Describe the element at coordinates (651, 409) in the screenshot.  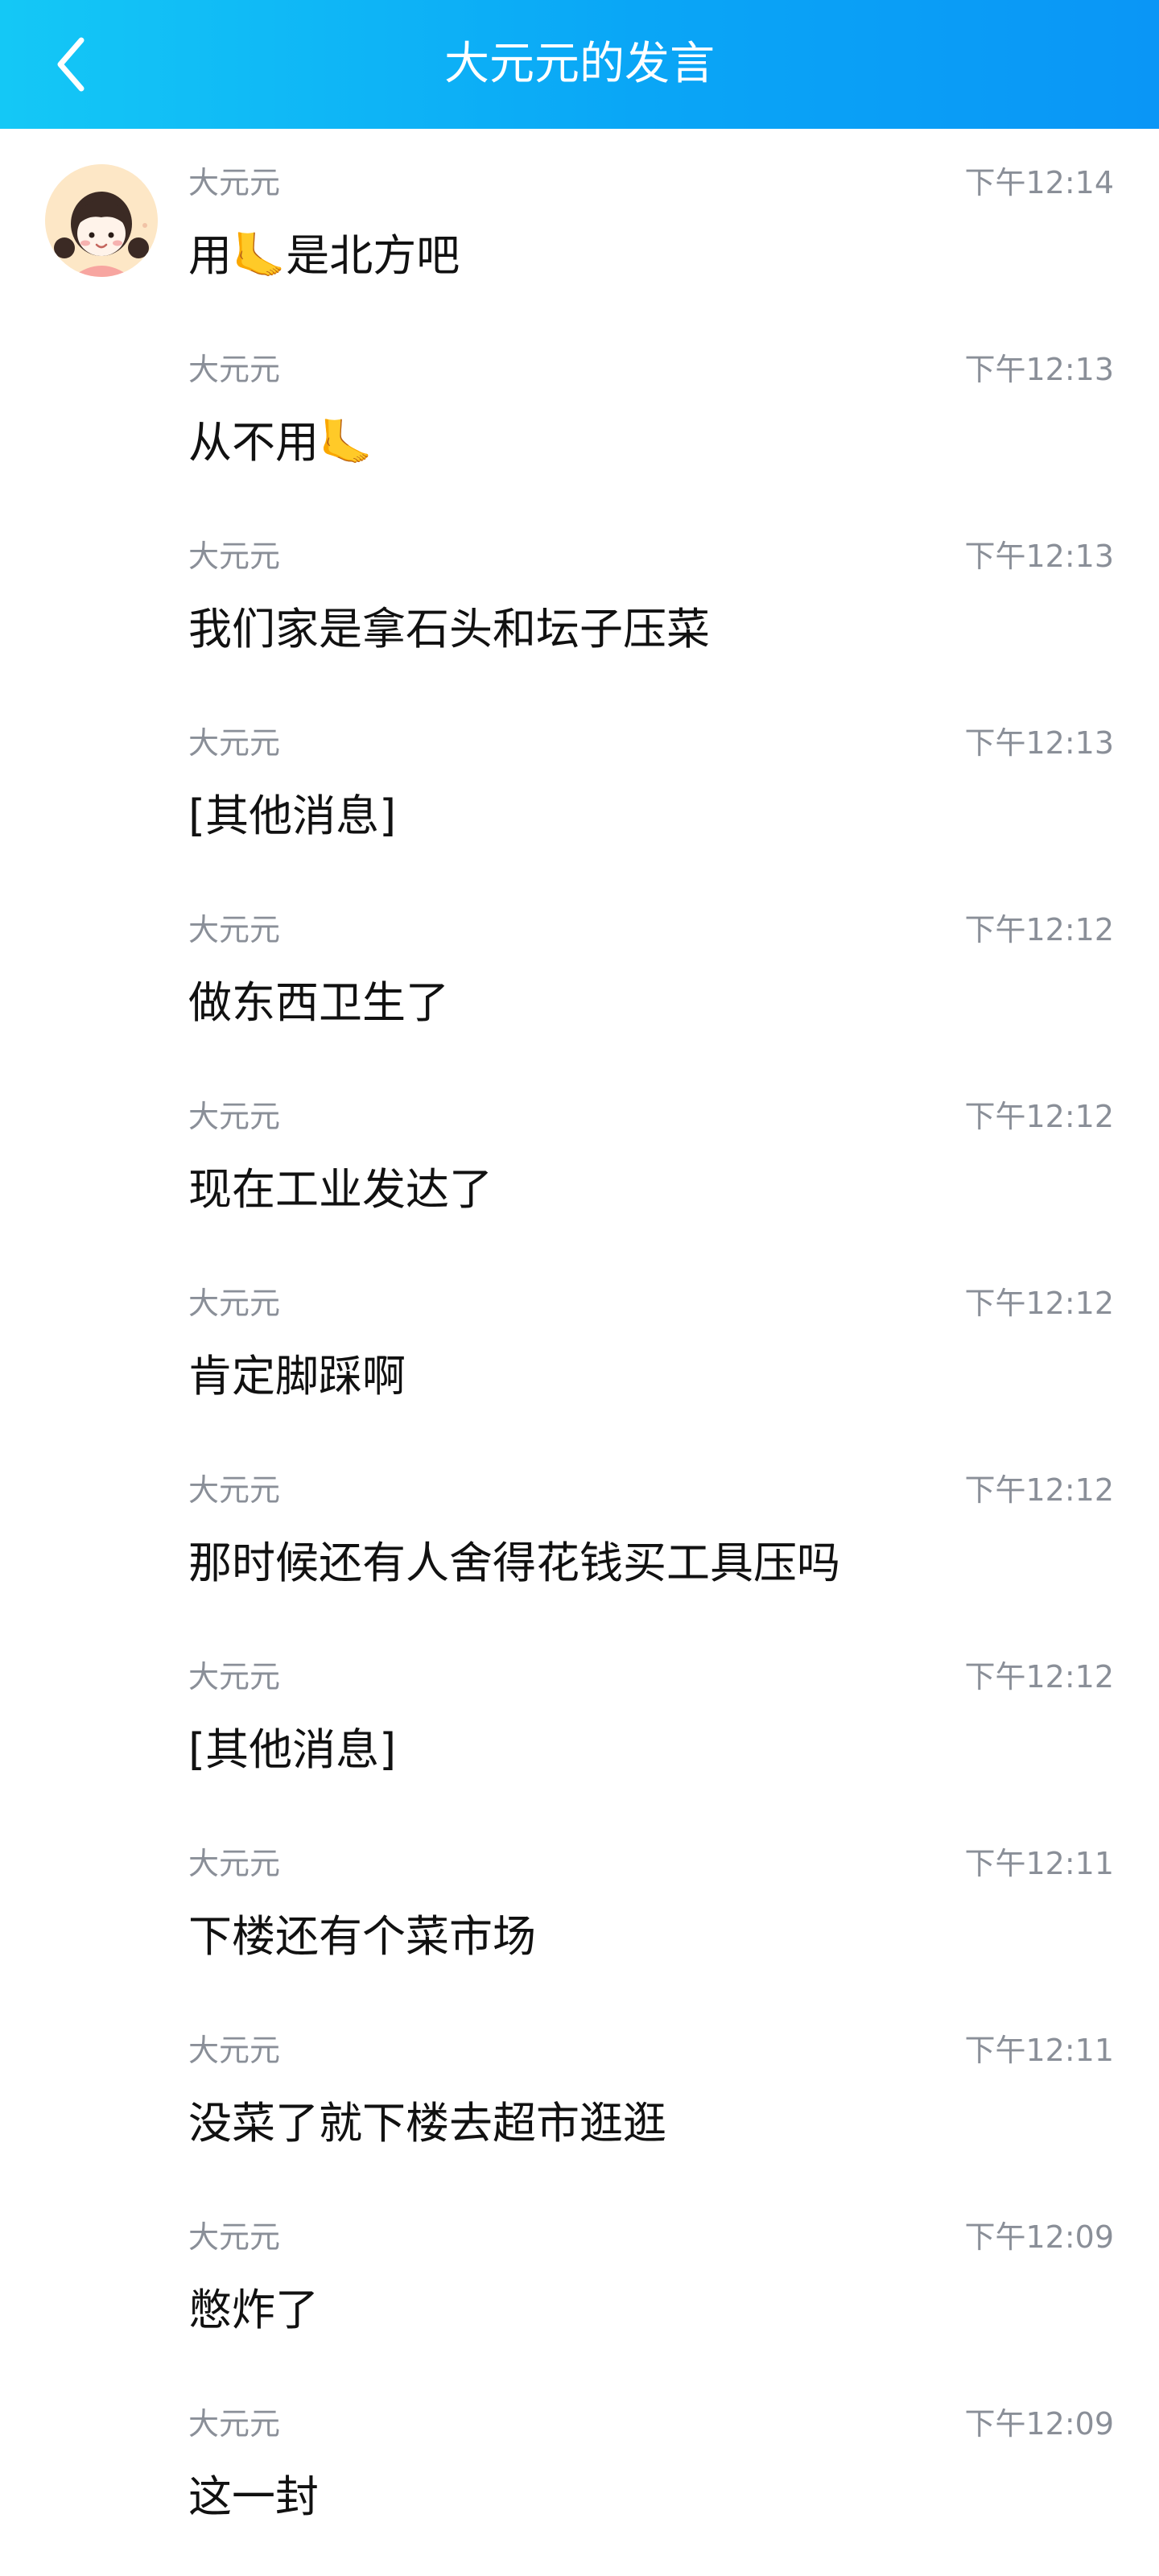
I see `message-item: 大元元 下午12:13 从不用🦶` at that location.